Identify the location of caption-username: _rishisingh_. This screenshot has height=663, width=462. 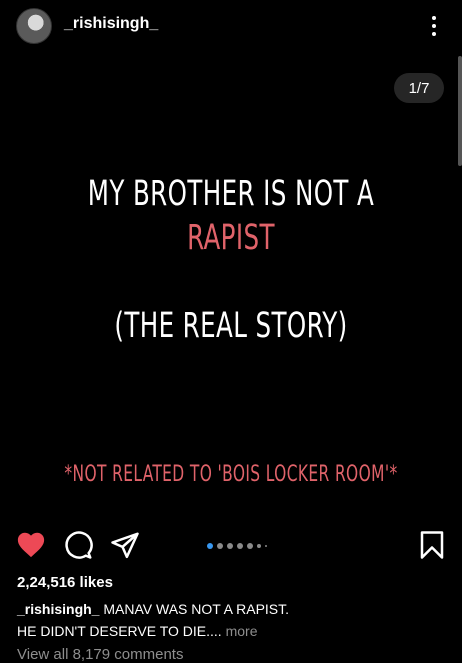
(58, 609).